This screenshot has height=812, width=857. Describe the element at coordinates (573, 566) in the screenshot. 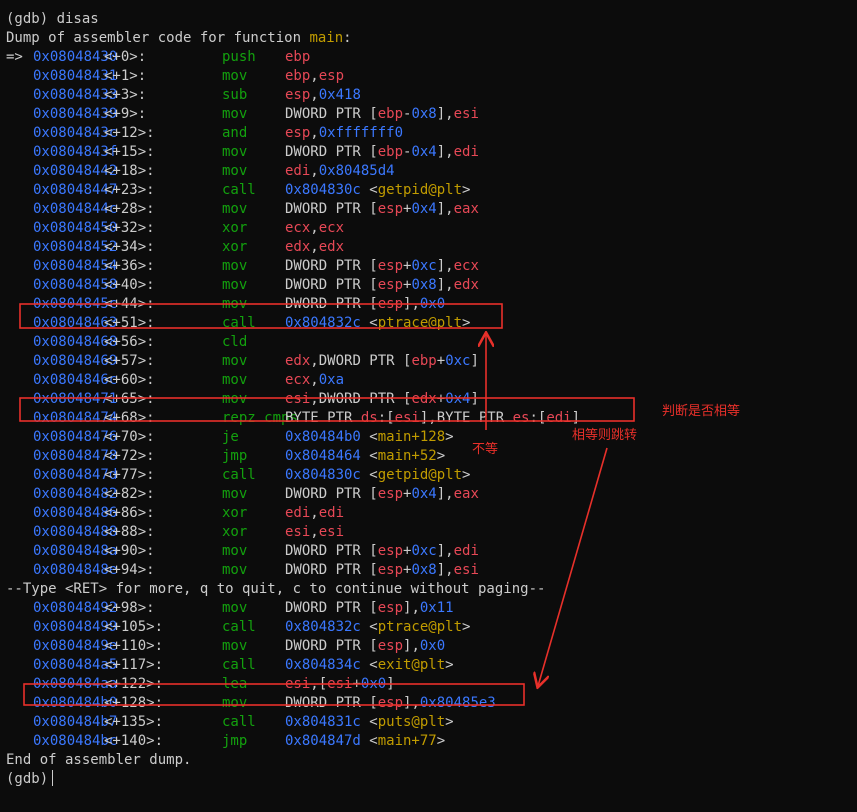

I see `arrow-equal-jump` at that location.